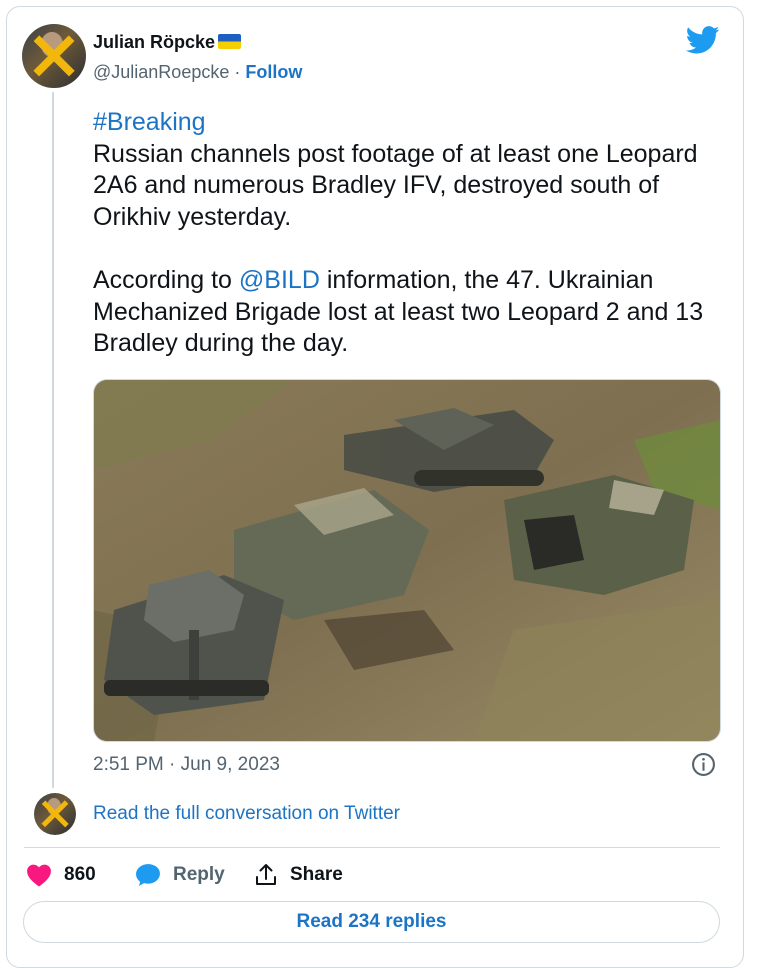 The height and width of the screenshot is (968, 759). What do you see at coordinates (186, 765) in the screenshot?
I see `tweet-timestamp: 2:51 PM · Jun 9, 2023` at bounding box center [186, 765].